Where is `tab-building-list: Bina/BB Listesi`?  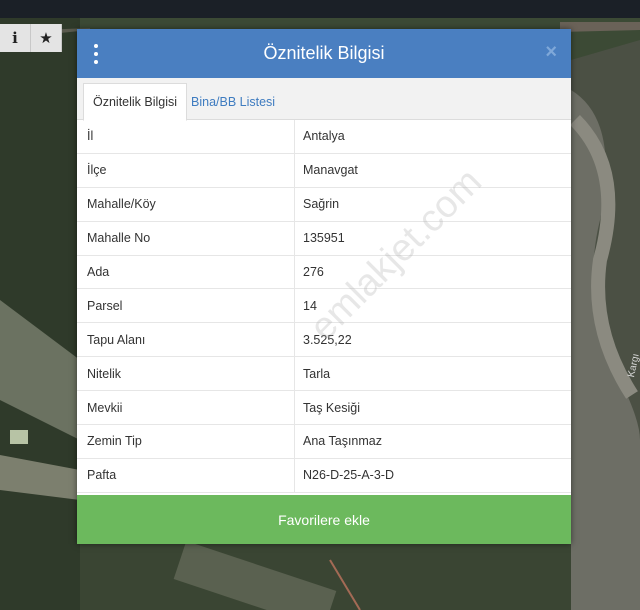
tab-building-list: Bina/BB Listesi is located at coordinates (233, 101).